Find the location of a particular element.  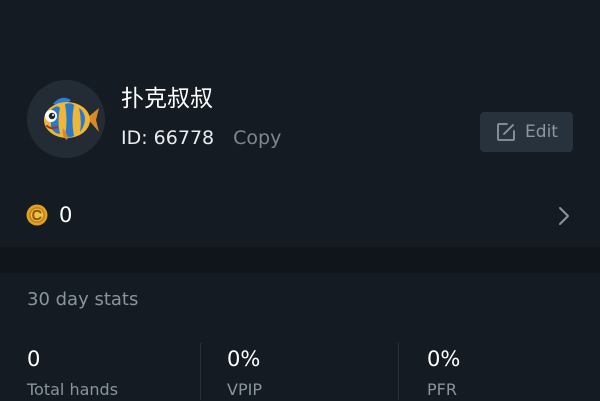

user-id-row: ID: 66778 Copy is located at coordinates (201, 138).